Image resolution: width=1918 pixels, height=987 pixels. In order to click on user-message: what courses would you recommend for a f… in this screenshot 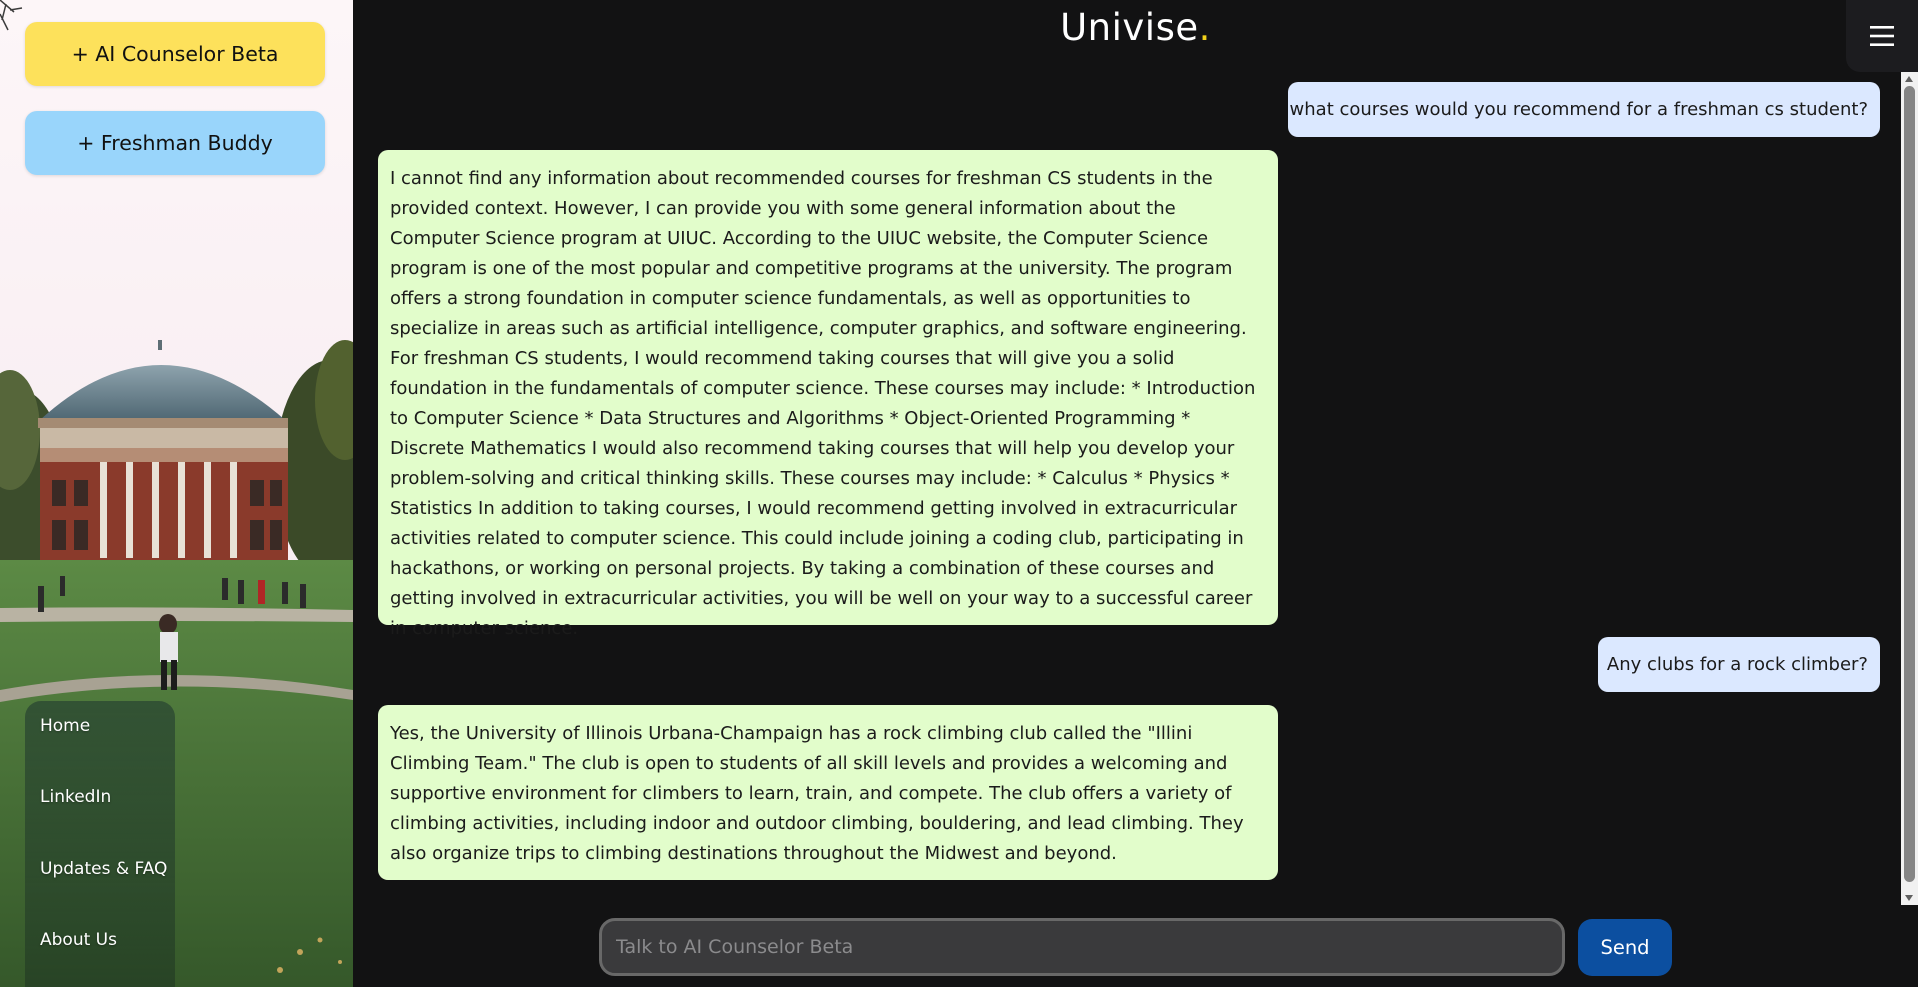, I will do `click(1584, 109)`.